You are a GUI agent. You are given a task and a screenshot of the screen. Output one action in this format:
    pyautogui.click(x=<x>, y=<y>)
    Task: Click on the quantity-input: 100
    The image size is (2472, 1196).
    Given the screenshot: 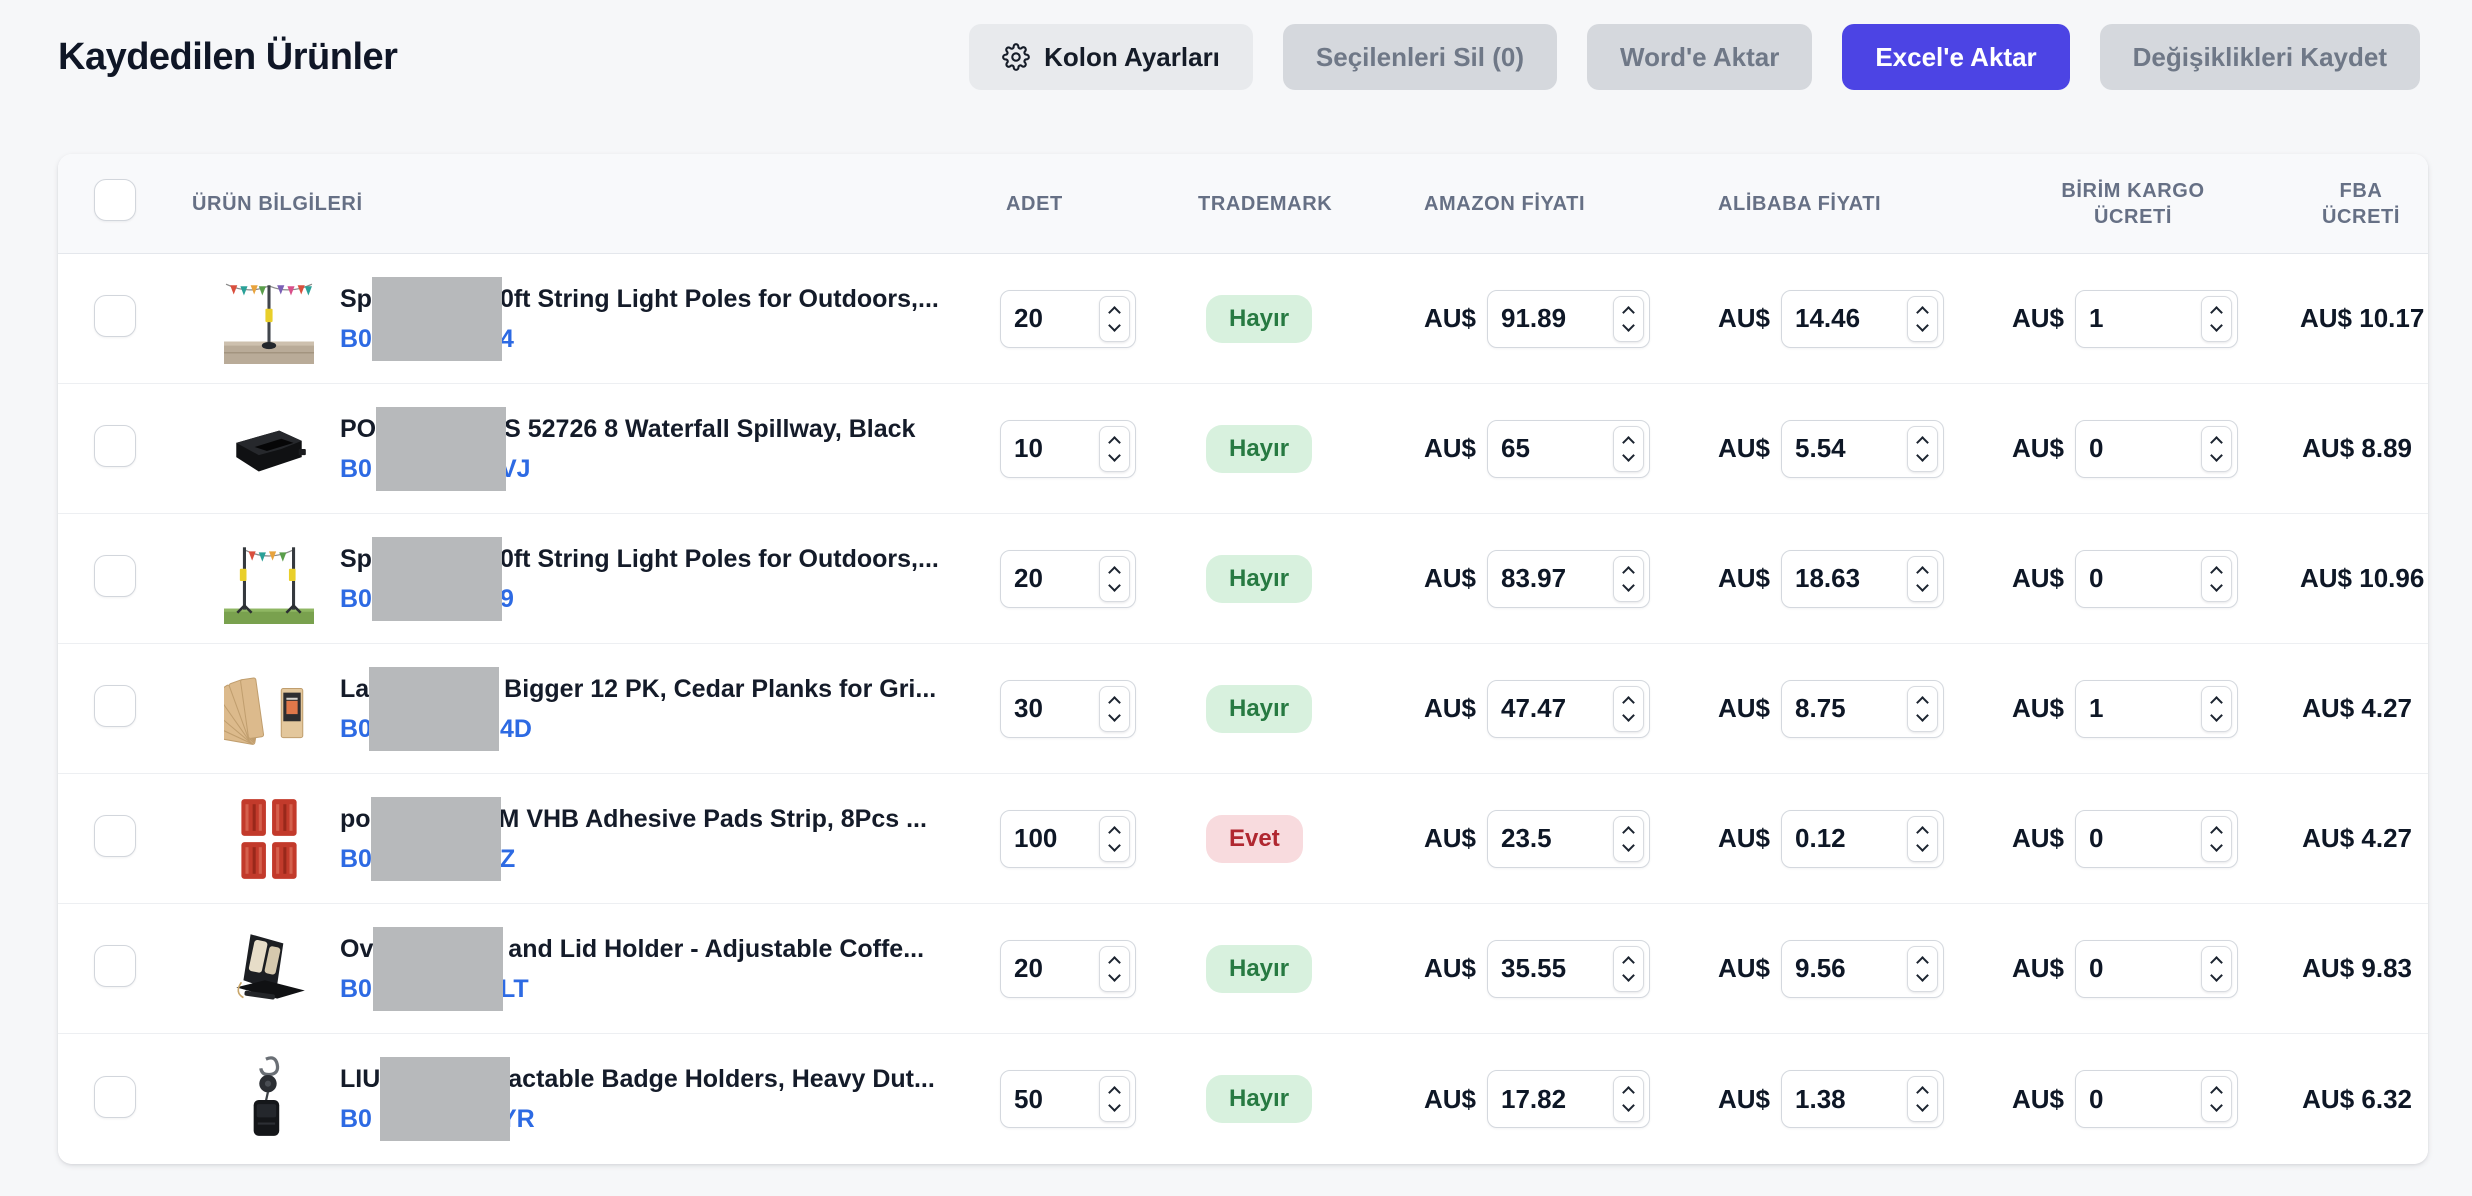 What is the action you would take?
    pyautogui.click(x=1068, y=838)
    